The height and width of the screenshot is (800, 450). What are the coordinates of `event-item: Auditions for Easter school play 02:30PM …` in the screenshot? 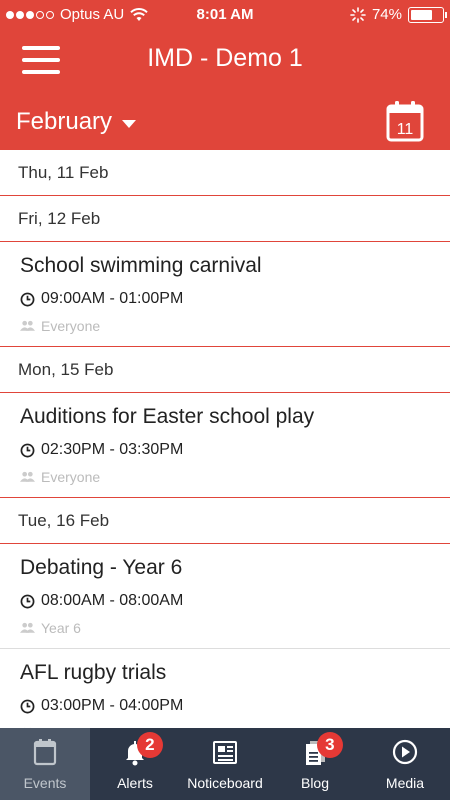 It's located at (225, 445).